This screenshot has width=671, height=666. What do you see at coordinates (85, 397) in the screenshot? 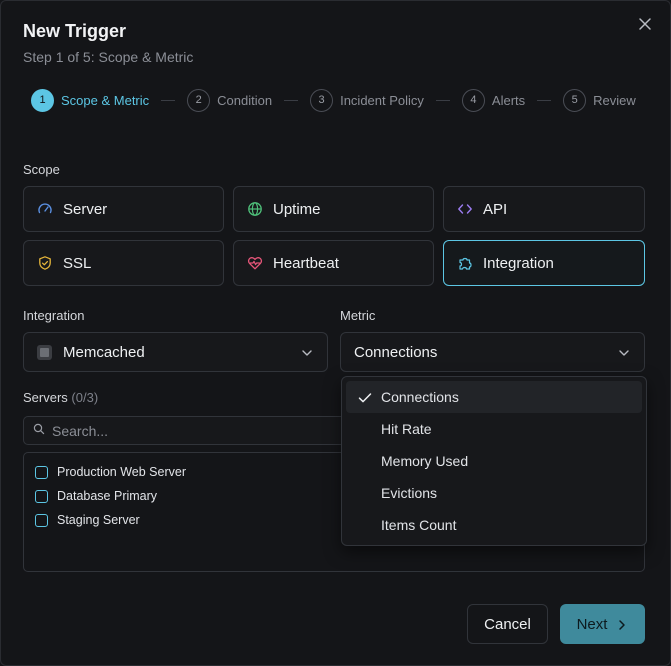
I see `servers-count: (0/3)` at bounding box center [85, 397].